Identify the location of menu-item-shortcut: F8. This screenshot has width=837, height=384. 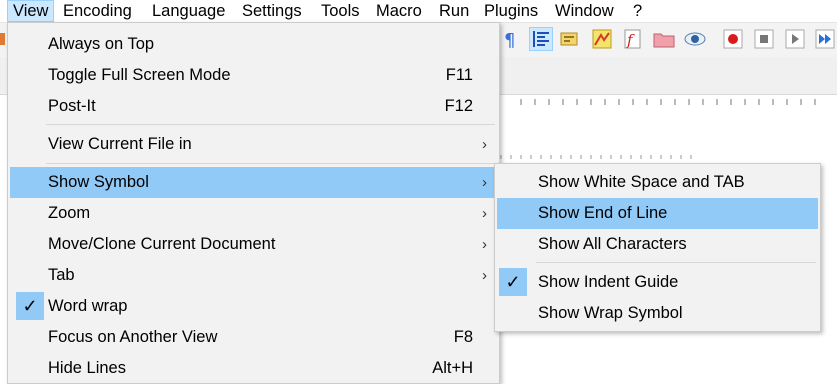
(463, 337).